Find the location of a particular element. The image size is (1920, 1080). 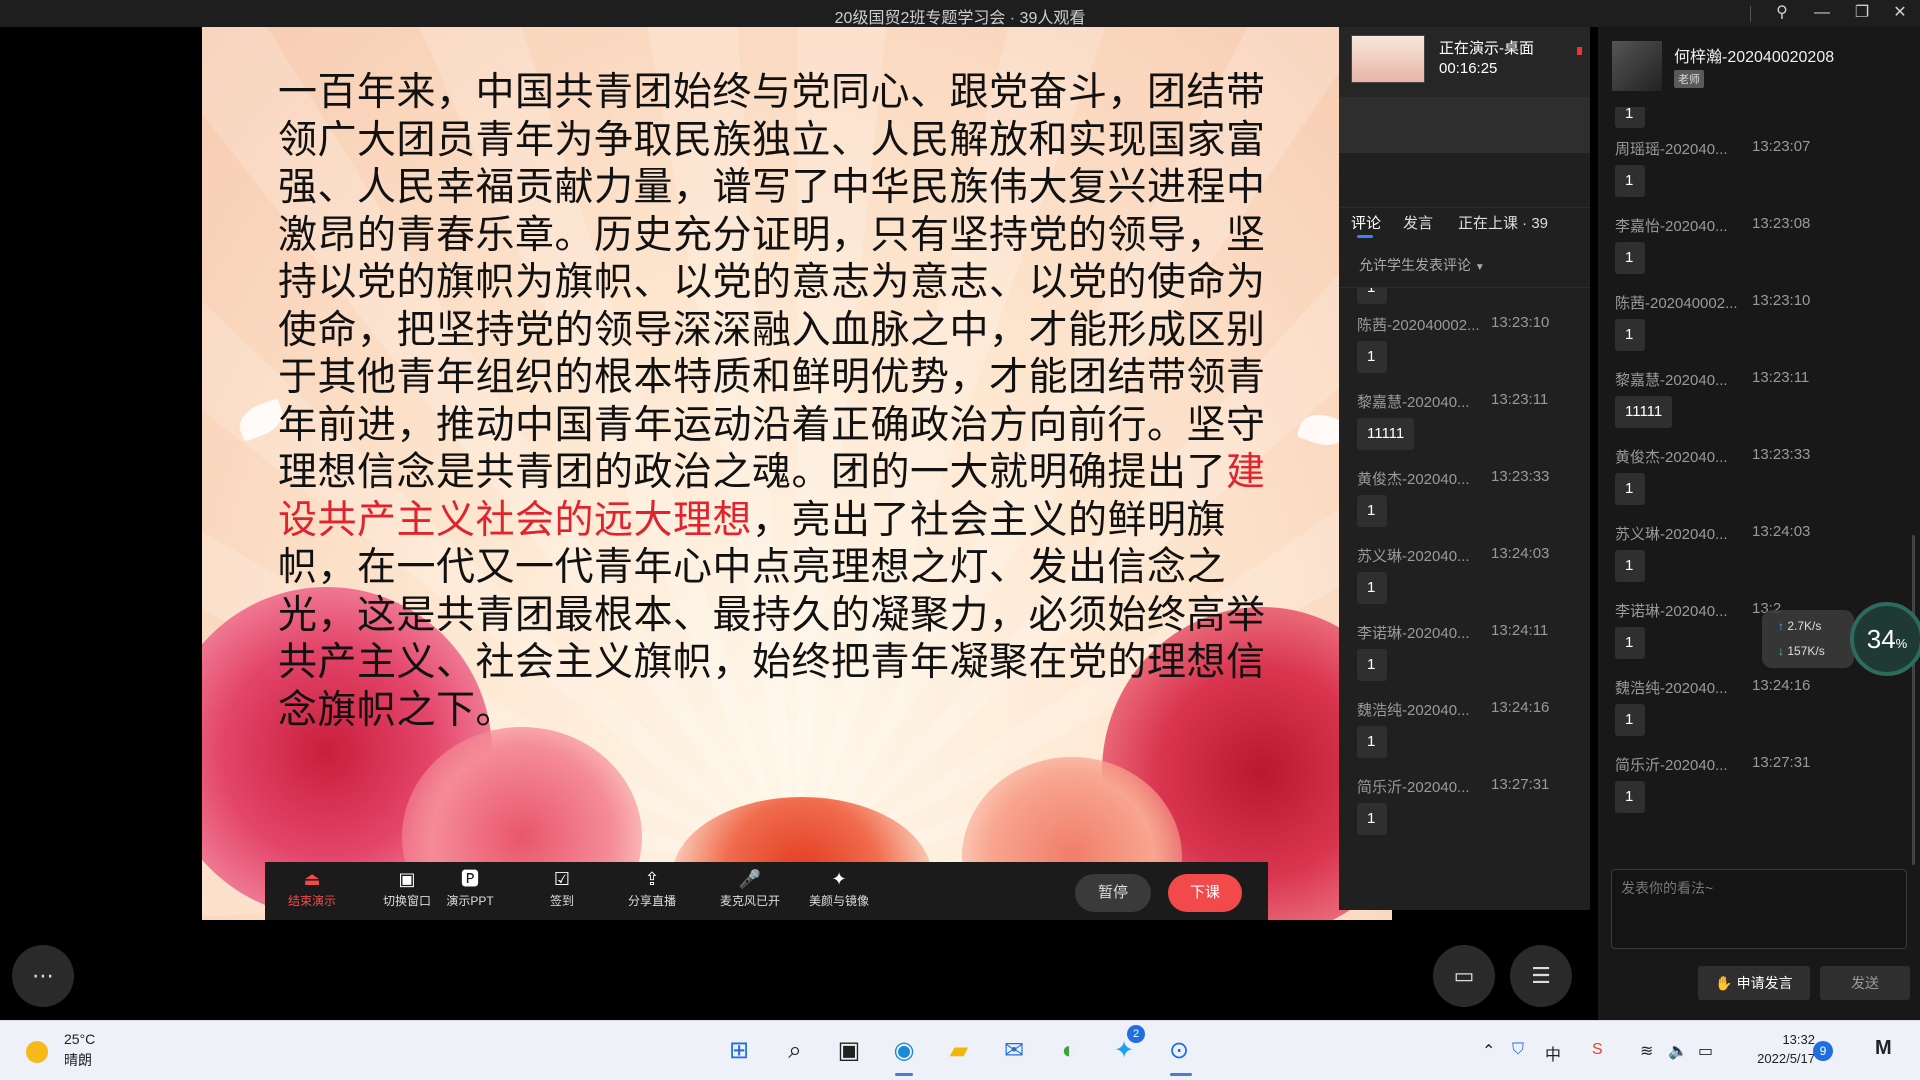

present-ppt-label: 演示PPT is located at coordinates (470, 901).